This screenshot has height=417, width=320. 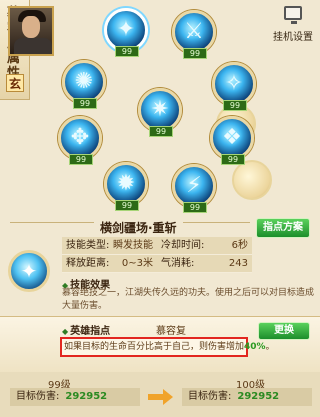 I want to click on sword-icon: ⚔, so click(x=194, y=31).